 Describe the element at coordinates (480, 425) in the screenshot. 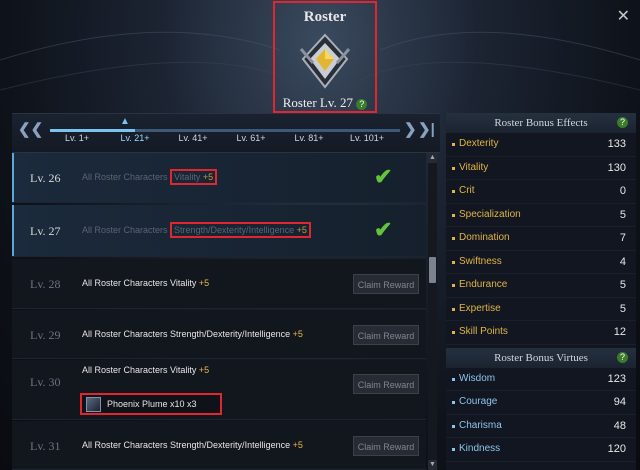

I see `stat-name: Charisma` at that location.